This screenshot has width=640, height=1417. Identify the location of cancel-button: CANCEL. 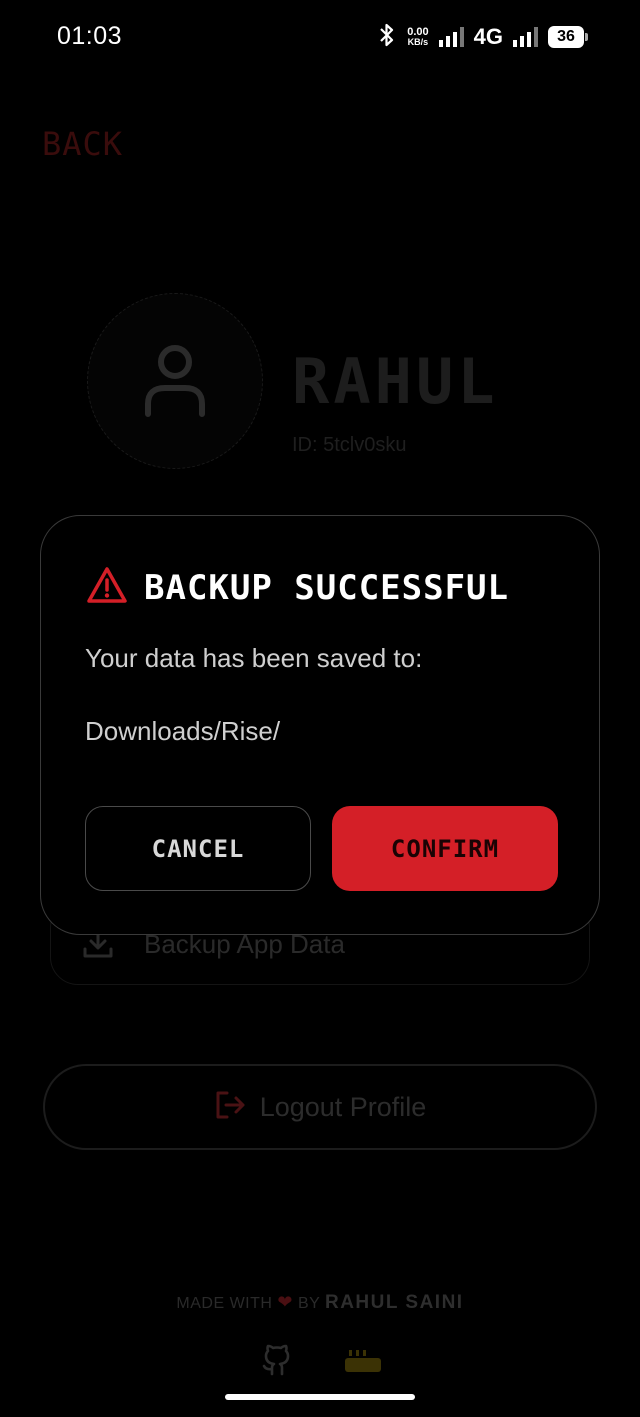
(198, 848).